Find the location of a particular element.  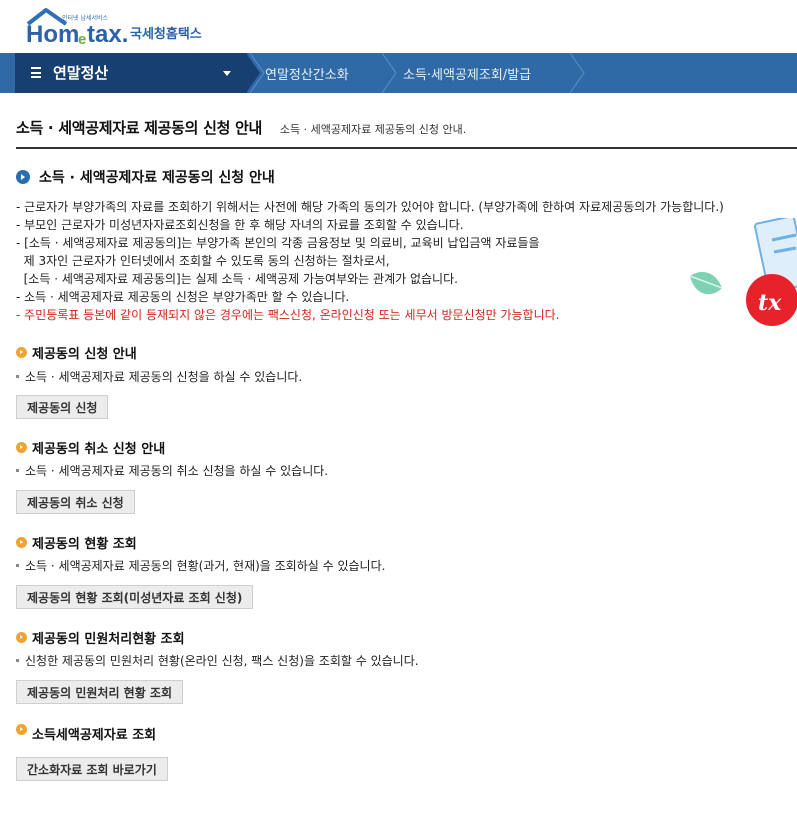

section-consent-status-title: 제공동의 현황 조회 is located at coordinates (76, 542).